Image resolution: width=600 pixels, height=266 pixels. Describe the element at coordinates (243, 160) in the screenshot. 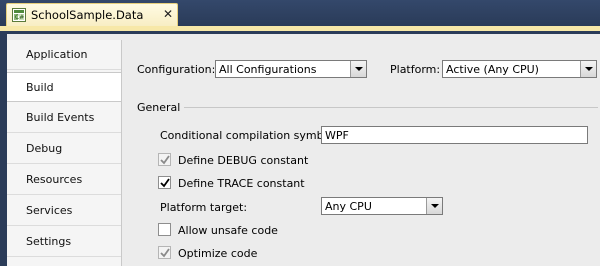

I see `define-debug-label: Define DEBUG constant` at that location.